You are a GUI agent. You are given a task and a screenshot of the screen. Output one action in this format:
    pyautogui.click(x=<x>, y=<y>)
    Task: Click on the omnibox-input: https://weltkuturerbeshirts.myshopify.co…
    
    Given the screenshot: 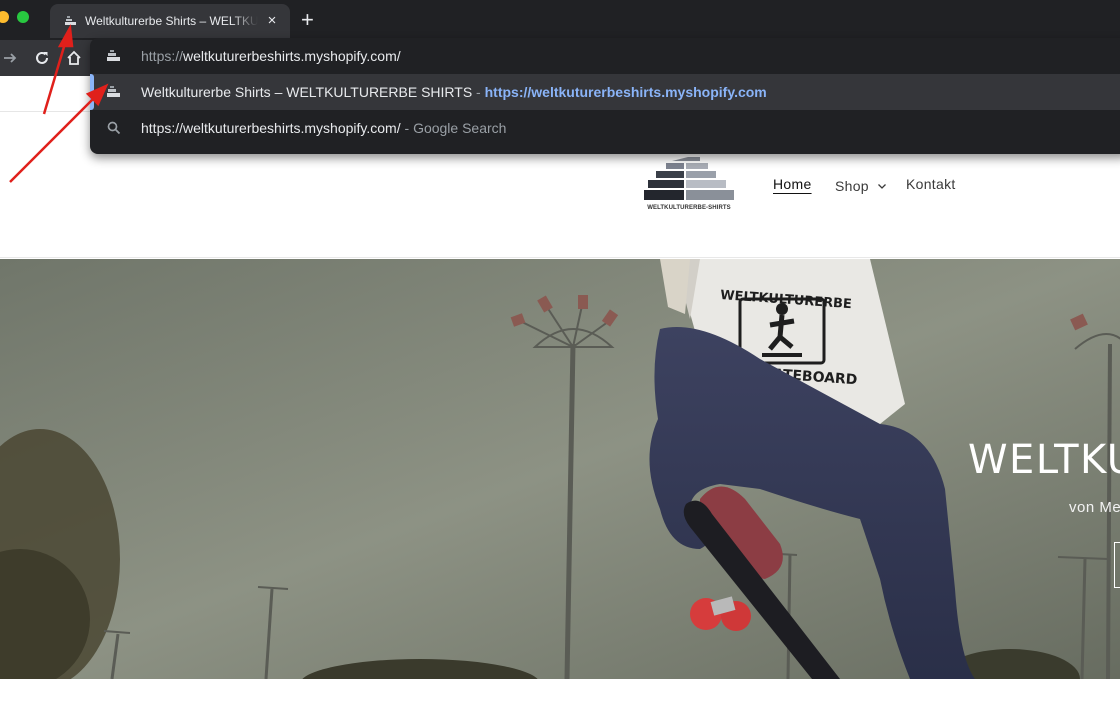 What is the action you would take?
    pyautogui.click(x=271, y=56)
    